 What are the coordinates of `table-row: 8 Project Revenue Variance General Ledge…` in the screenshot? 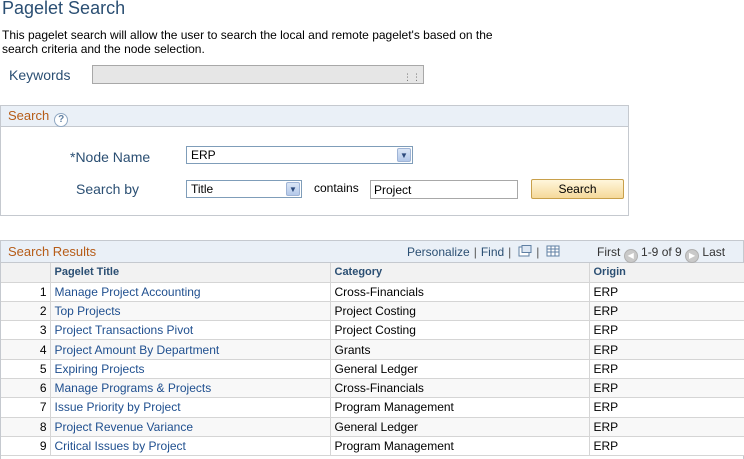 It's located at (372, 427).